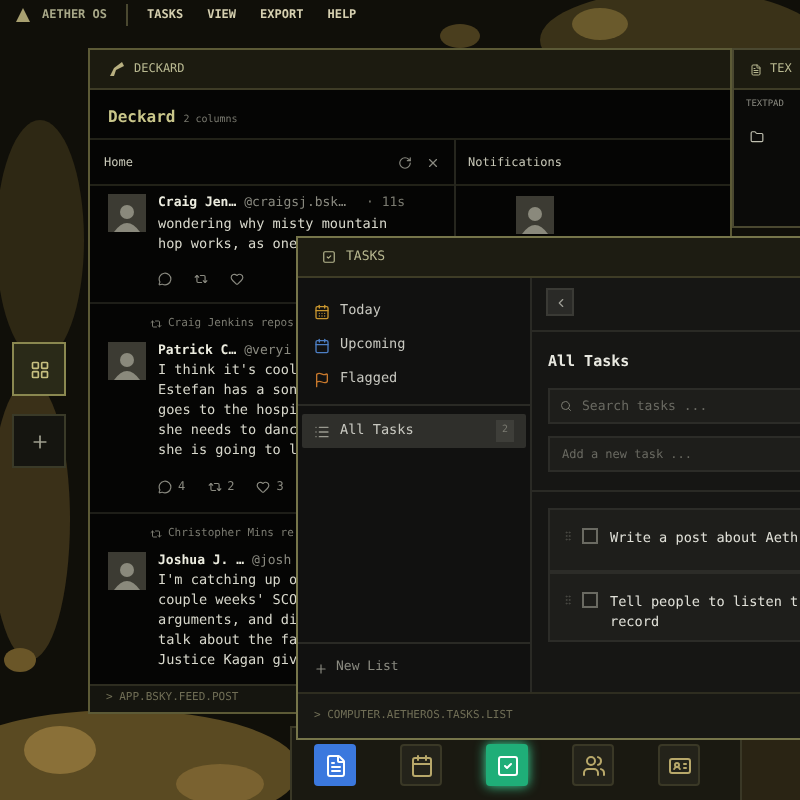 The width and height of the screenshot is (800, 800). I want to click on calendar-icon, so click(421, 765).